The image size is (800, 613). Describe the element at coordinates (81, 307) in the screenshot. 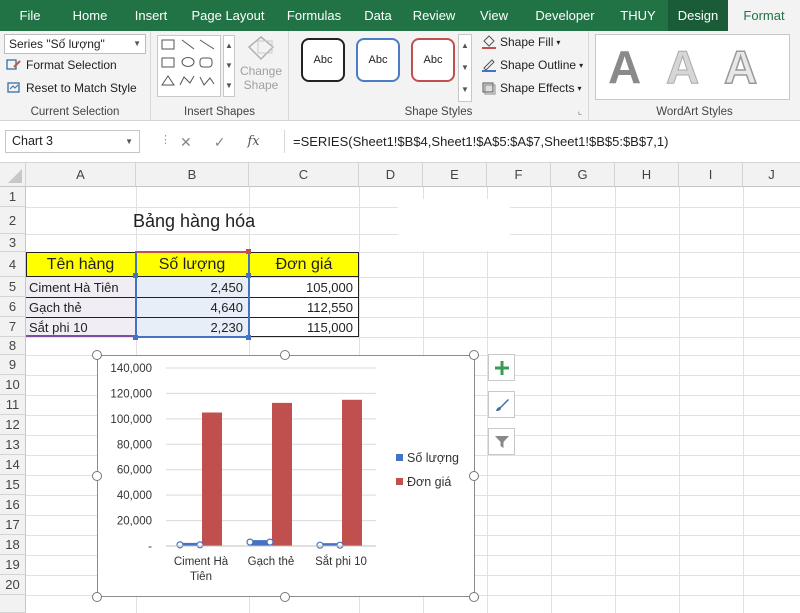

I see `cell-a6: Gạch thẻ` at that location.